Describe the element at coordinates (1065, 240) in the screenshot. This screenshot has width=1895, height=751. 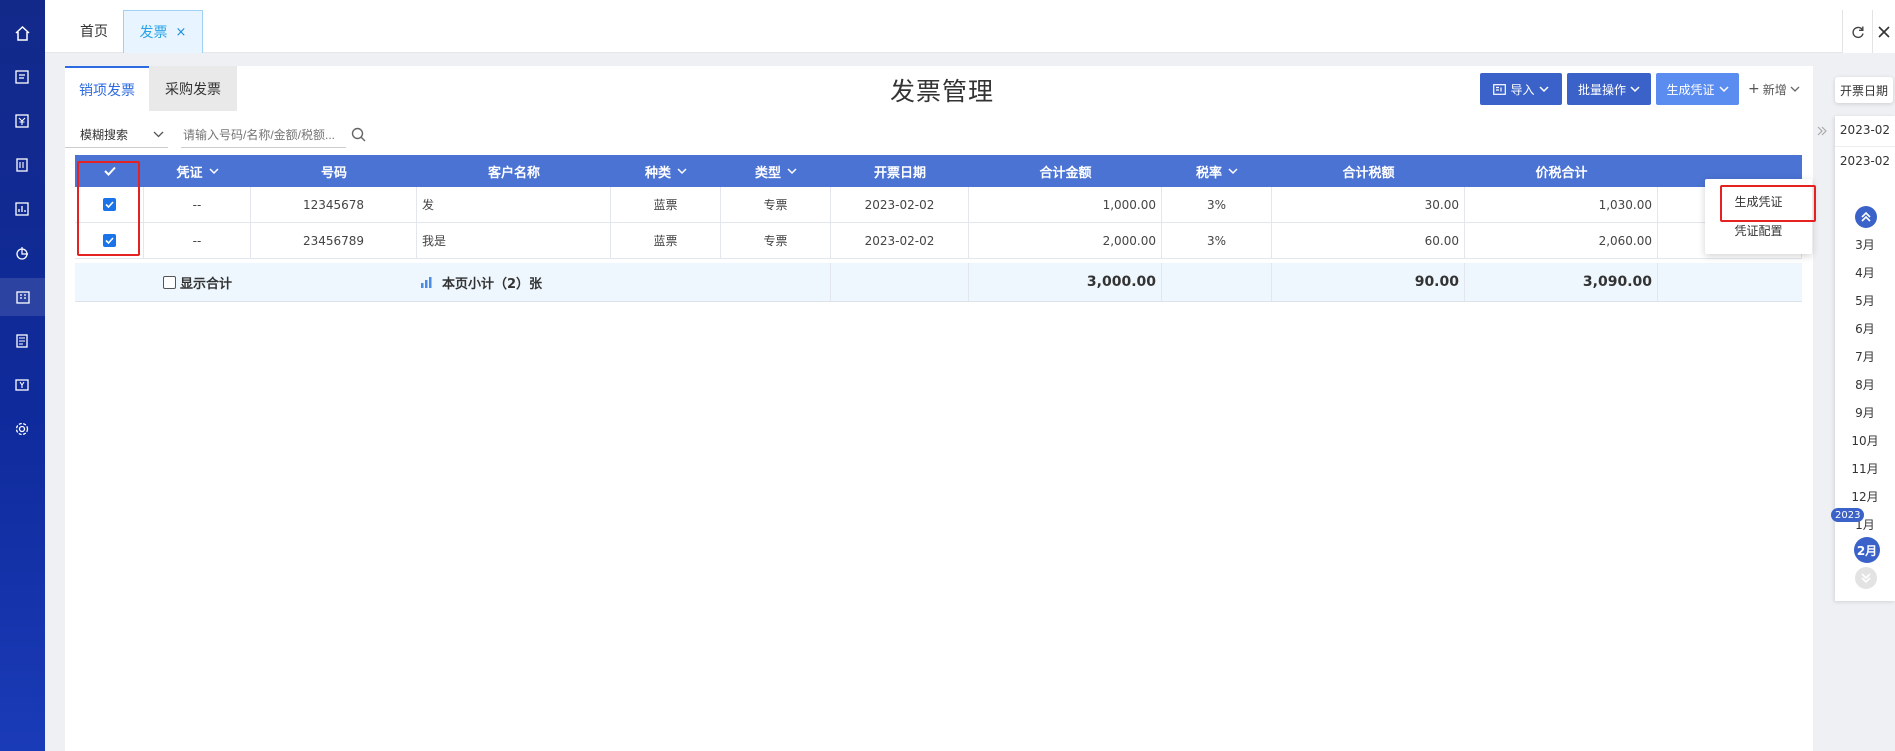
I see `amount-cell: 2,000.00` at that location.